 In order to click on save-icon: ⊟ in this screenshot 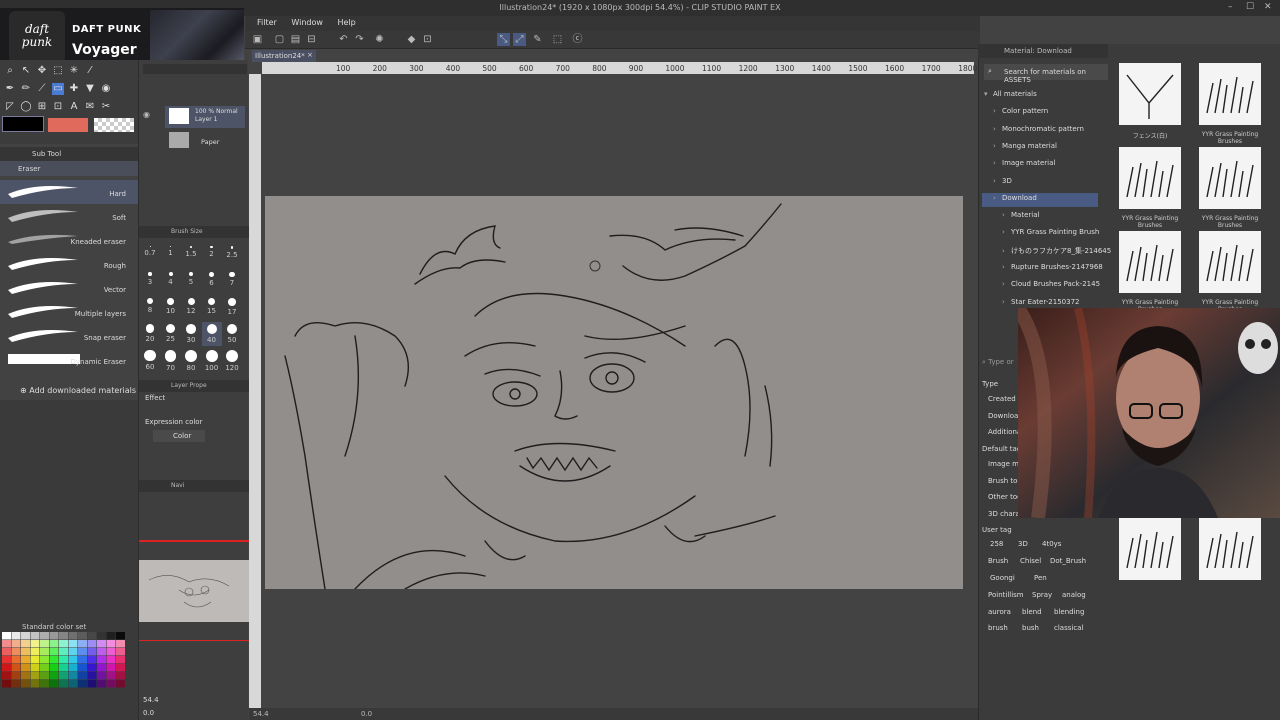, I will do `click(311, 39)`.